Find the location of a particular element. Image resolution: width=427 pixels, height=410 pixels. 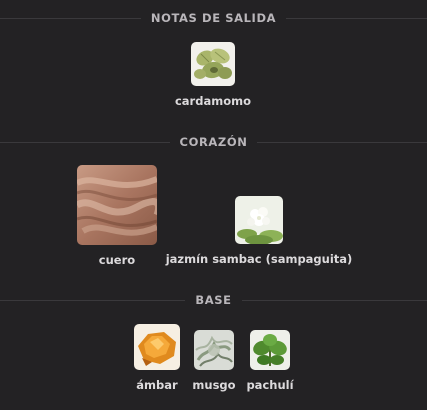

note-name: ámbar is located at coordinates (157, 385).